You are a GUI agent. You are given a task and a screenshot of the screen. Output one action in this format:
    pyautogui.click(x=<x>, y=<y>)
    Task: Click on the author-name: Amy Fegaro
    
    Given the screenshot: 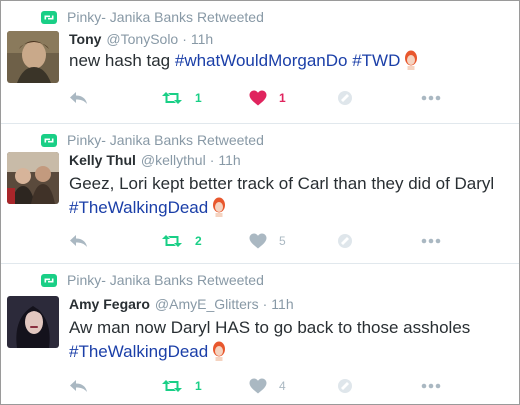 What is the action you would take?
    pyautogui.click(x=109, y=304)
    